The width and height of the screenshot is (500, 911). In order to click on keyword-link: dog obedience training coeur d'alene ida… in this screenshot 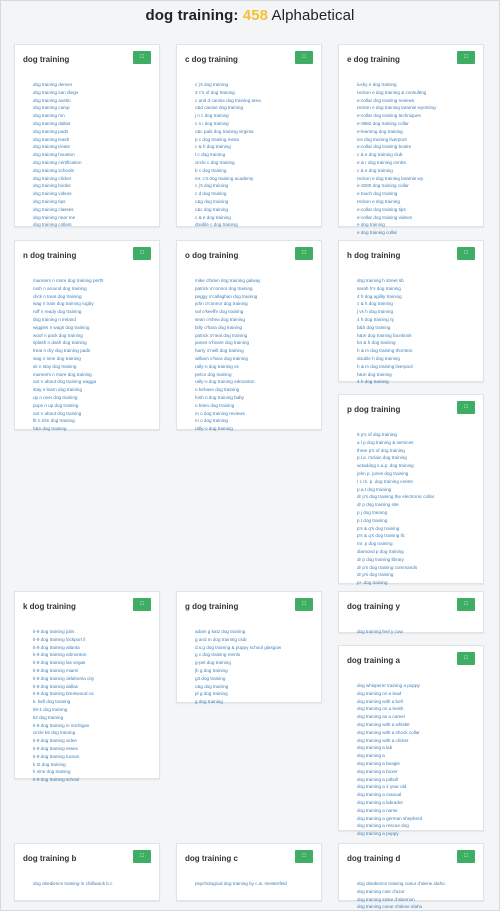, I will do `click(416, 884)`.